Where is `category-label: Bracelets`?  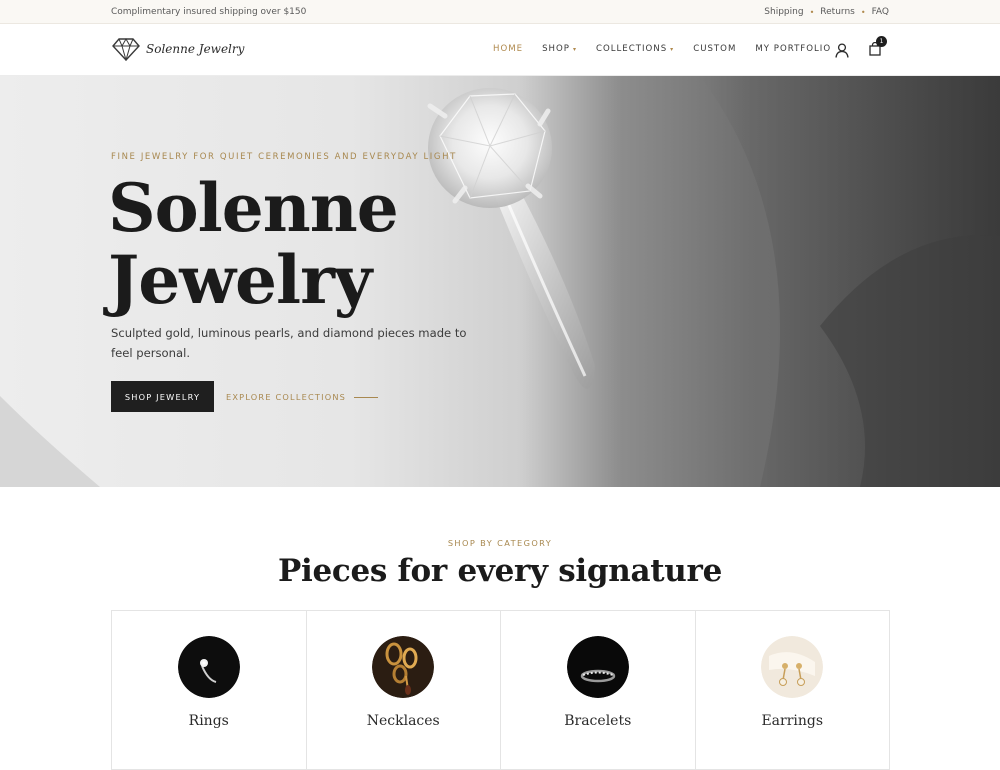 category-label: Bracelets is located at coordinates (598, 721).